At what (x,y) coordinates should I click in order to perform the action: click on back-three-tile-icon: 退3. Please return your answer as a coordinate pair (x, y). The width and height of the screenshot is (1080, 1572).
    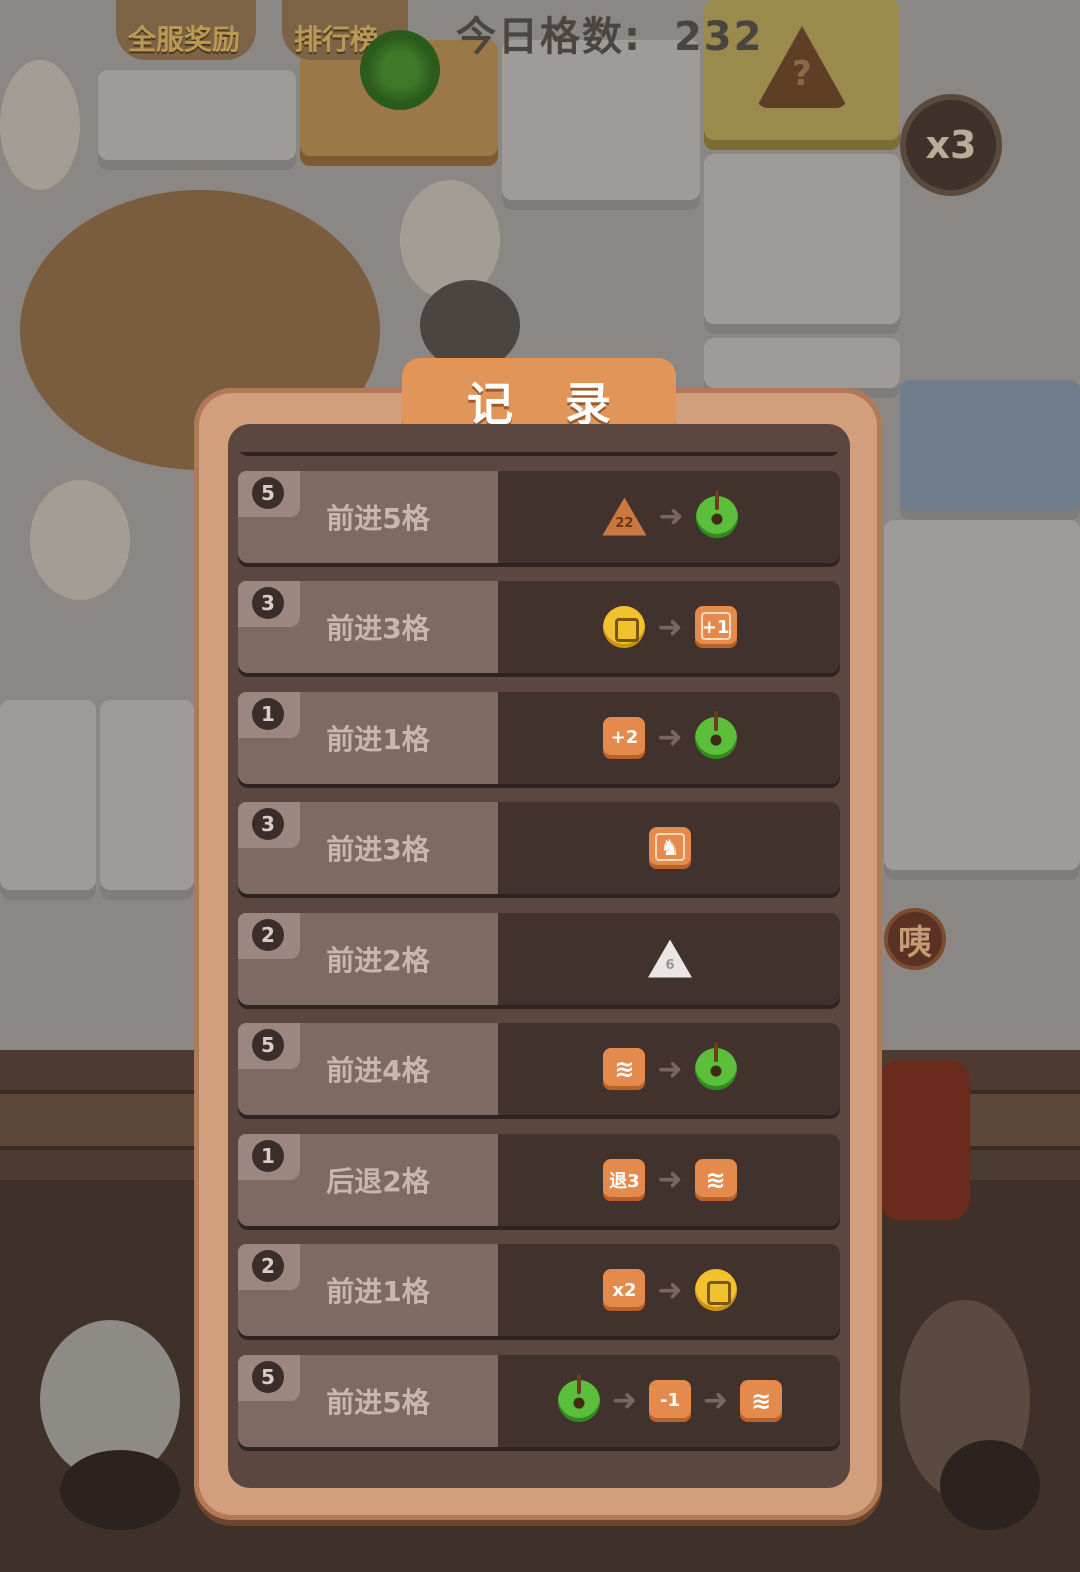
    Looking at the image, I should click on (624, 1179).